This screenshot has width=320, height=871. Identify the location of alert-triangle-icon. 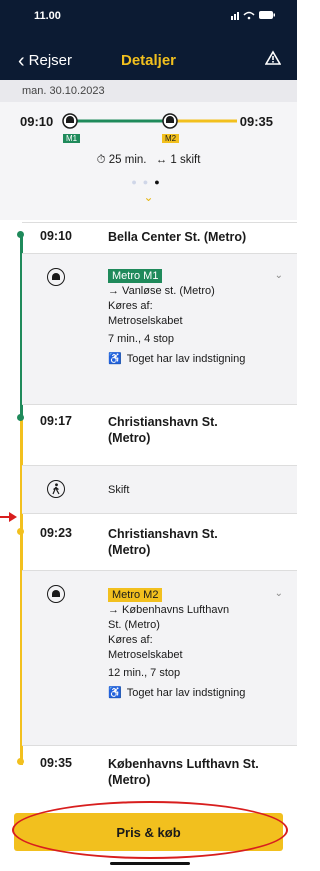
(273, 60).